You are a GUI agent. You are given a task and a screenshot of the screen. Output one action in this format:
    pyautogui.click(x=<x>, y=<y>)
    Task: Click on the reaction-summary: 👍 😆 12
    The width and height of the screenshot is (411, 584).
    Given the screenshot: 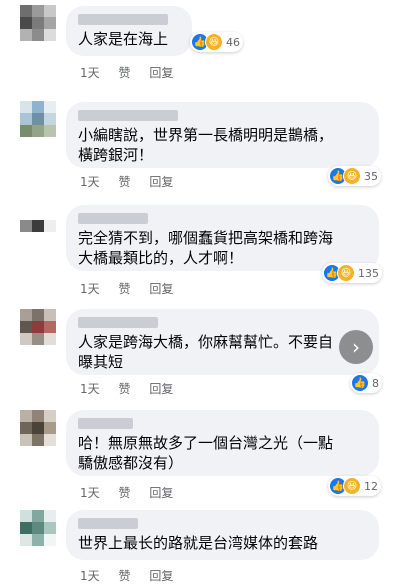 What is the action you would take?
    pyautogui.click(x=354, y=486)
    